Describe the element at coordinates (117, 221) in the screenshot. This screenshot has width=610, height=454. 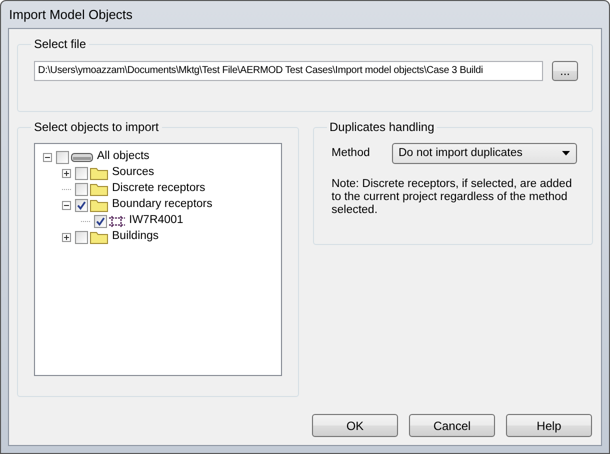
I see `grid-icon` at that location.